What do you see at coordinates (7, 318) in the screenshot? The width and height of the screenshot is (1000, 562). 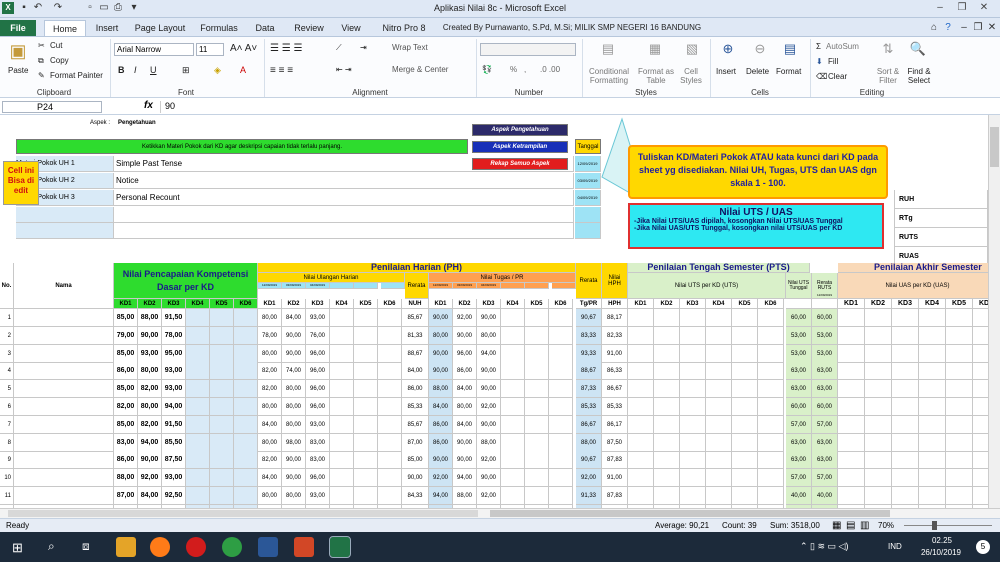 I see `row-number: 1` at bounding box center [7, 318].